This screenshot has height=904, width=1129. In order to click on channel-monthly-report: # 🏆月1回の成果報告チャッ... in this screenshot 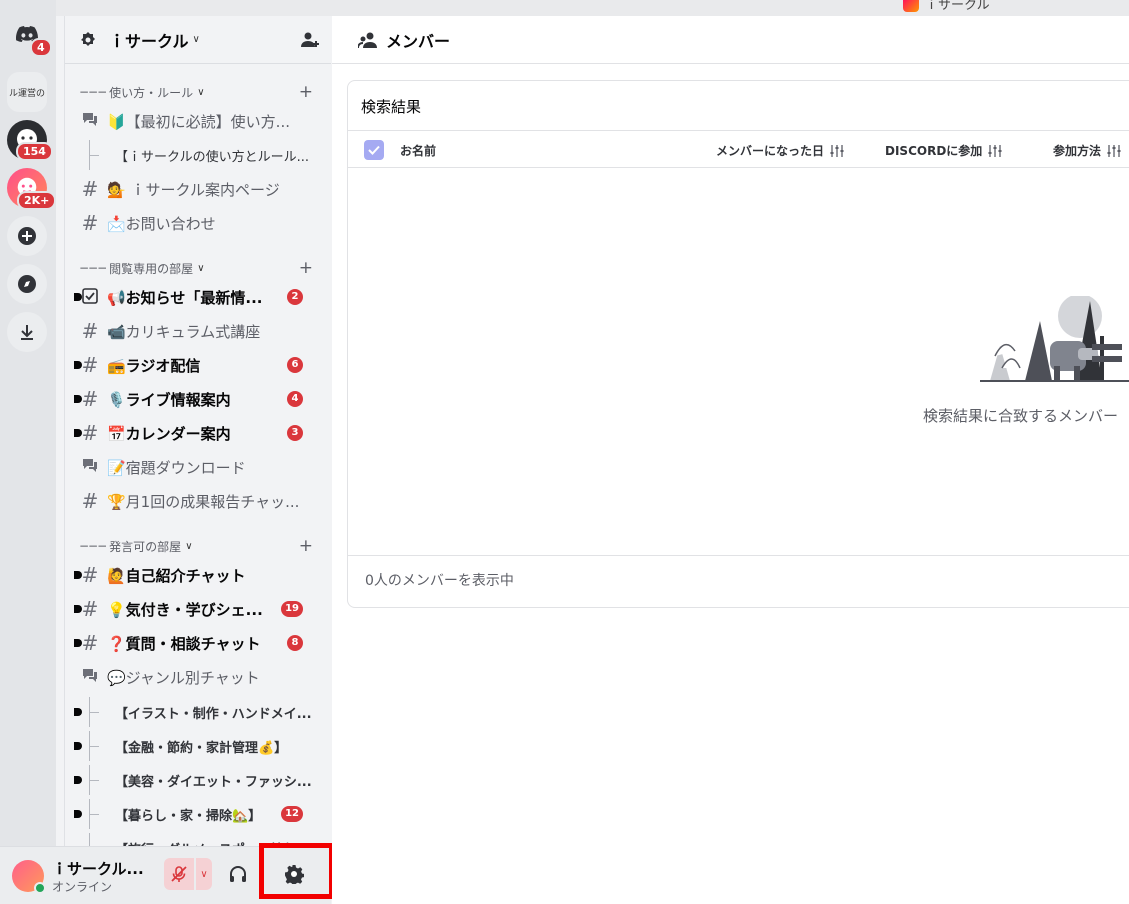, I will do `click(199, 501)`.